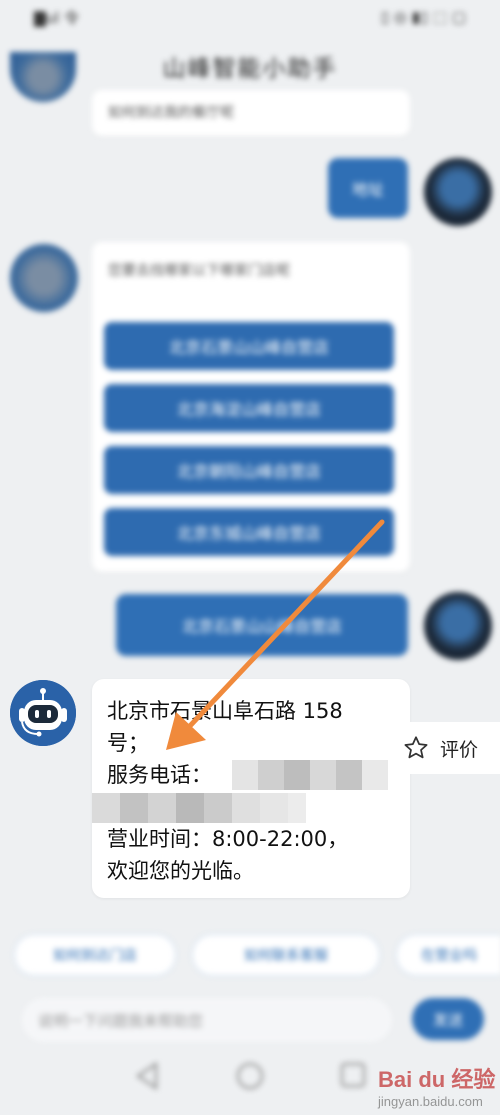 The image size is (500, 1115). I want to click on message-input-placeholder: 说明一下问题我来帮助您, so click(121, 1020).